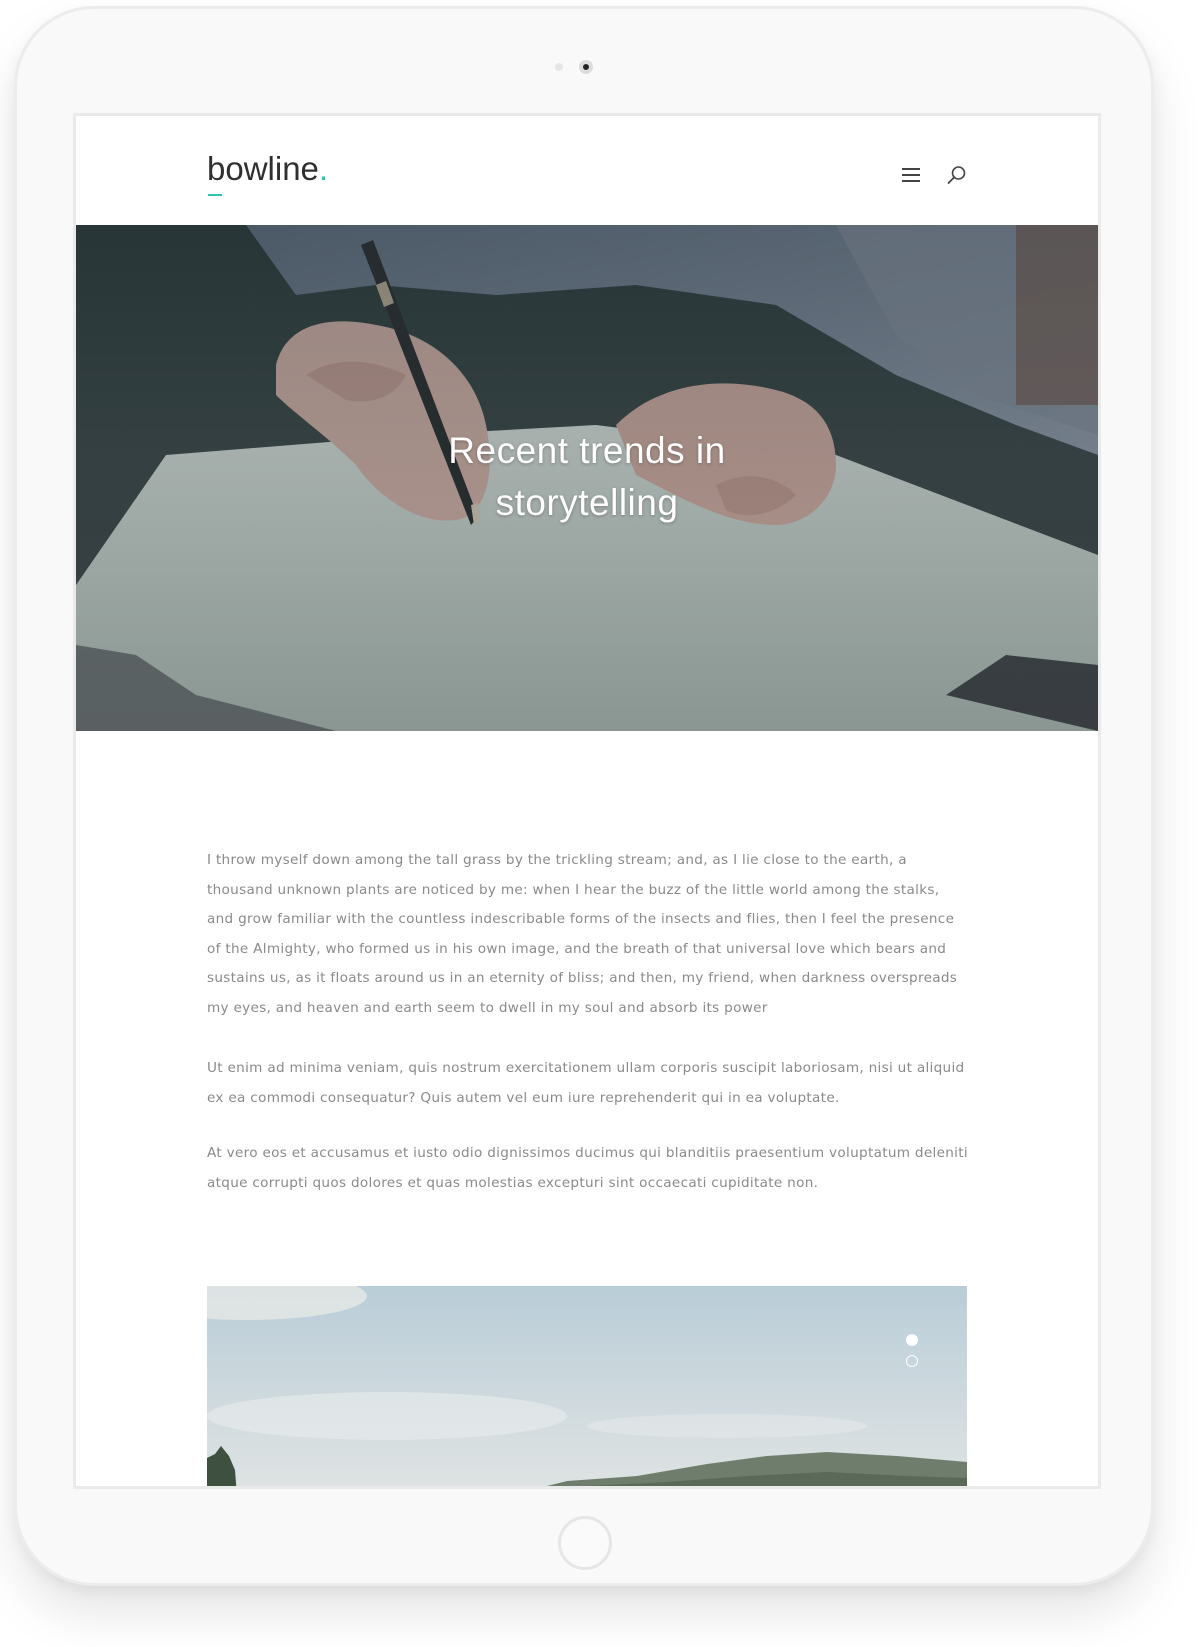 This screenshot has height=1647, width=1204. What do you see at coordinates (587, 450) in the screenshot?
I see `hero-title-line-1: Recent trends in` at bounding box center [587, 450].